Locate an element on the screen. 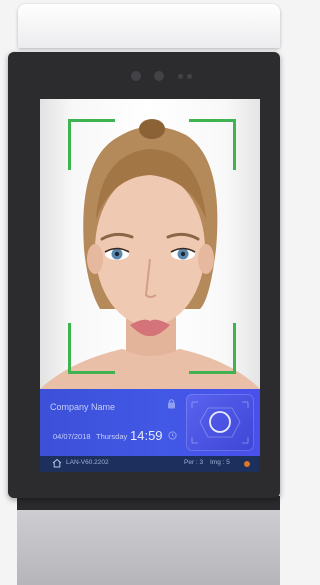  clock-icon is located at coordinates (172, 435).